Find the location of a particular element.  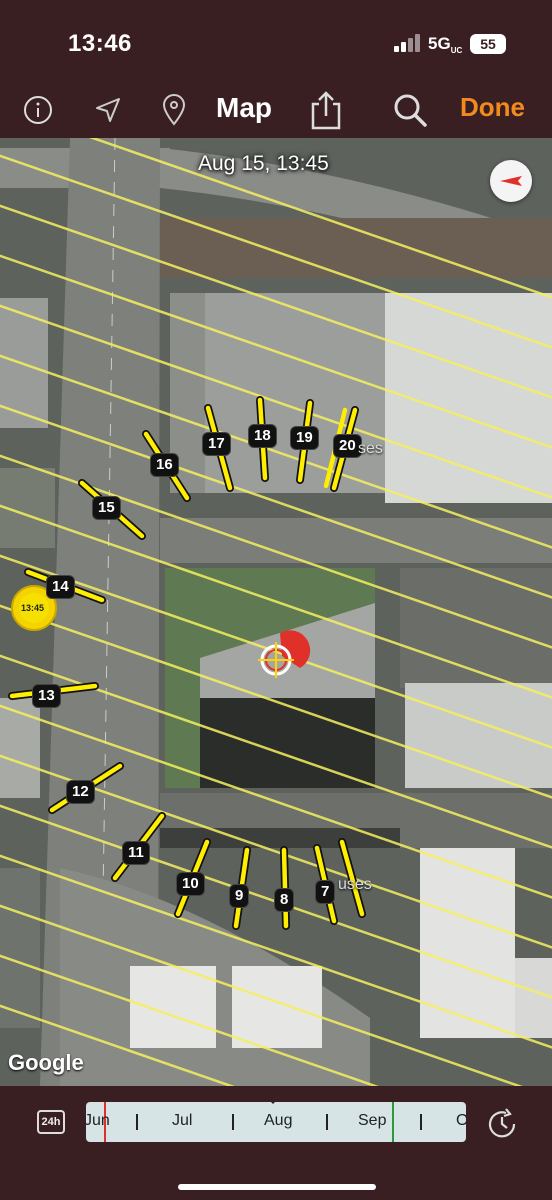

done-button: Done is located at coordinates (492, 107).